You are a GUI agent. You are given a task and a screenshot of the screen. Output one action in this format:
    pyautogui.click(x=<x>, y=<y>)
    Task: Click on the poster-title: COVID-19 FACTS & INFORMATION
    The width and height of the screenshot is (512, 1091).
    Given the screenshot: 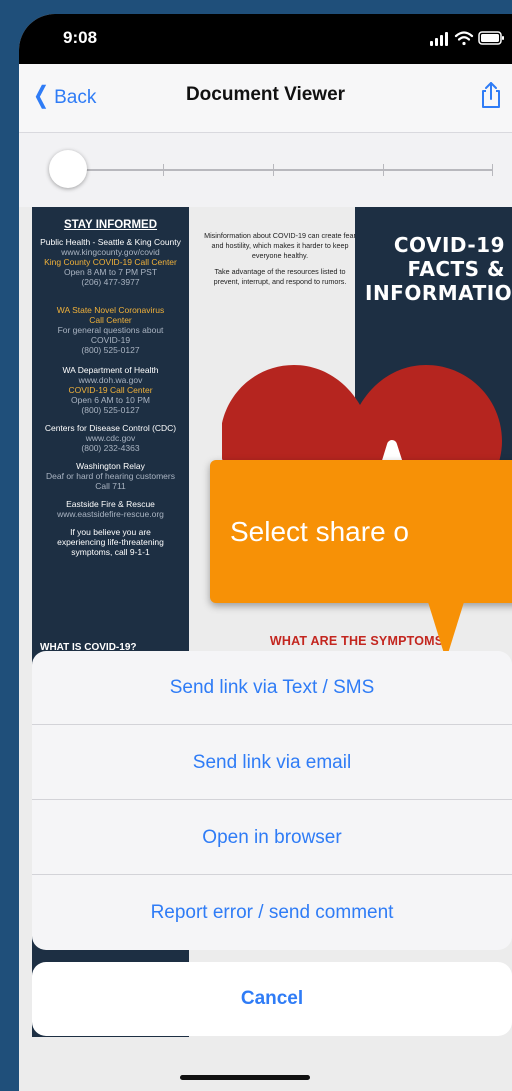 What is the action you would take?
    pyautogui.click(x=438, y=269)
    